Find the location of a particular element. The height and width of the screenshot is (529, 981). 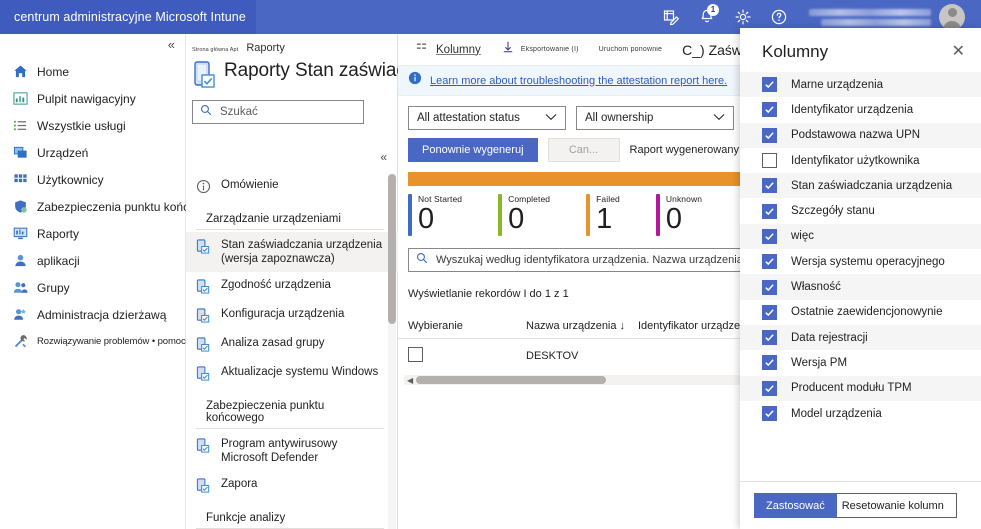

row-checkbox is located at coordinates (415, 354).